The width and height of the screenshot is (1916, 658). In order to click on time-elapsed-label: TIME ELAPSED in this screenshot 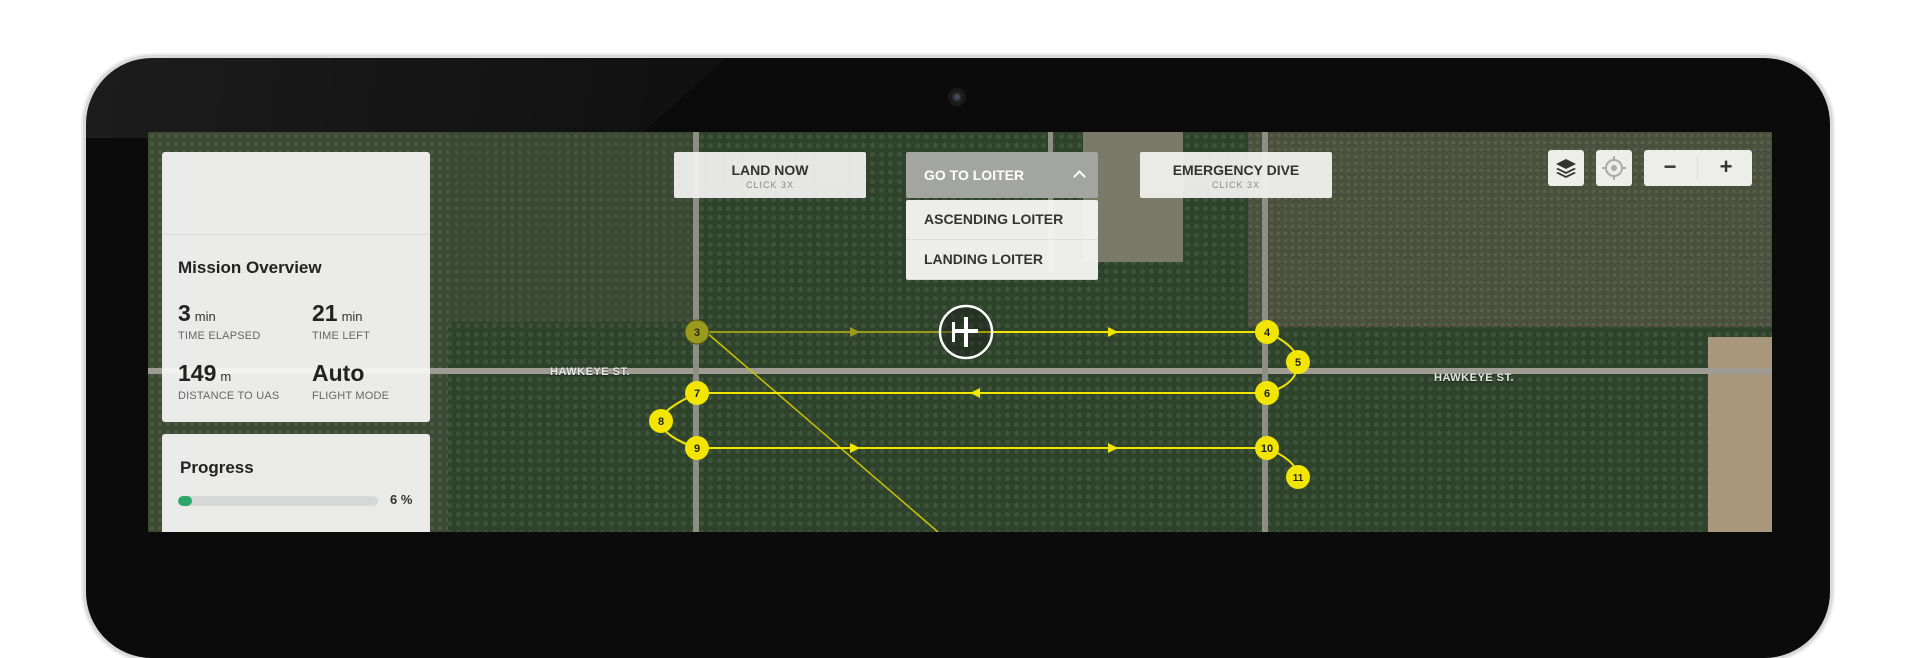, I will do `click(219, 336)`.